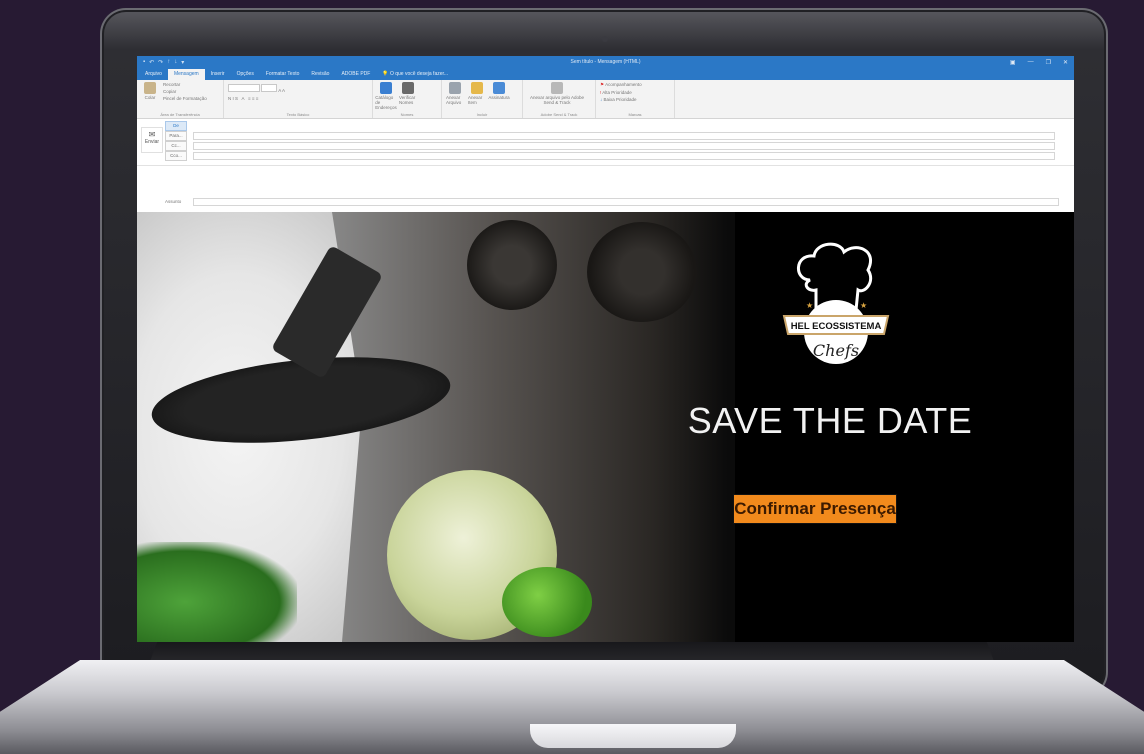 This screenshot has width=1144, height=754. Describe the element at coordinates (182, 62) in the screenshot. I see `customize-icon: ▾` at that location.